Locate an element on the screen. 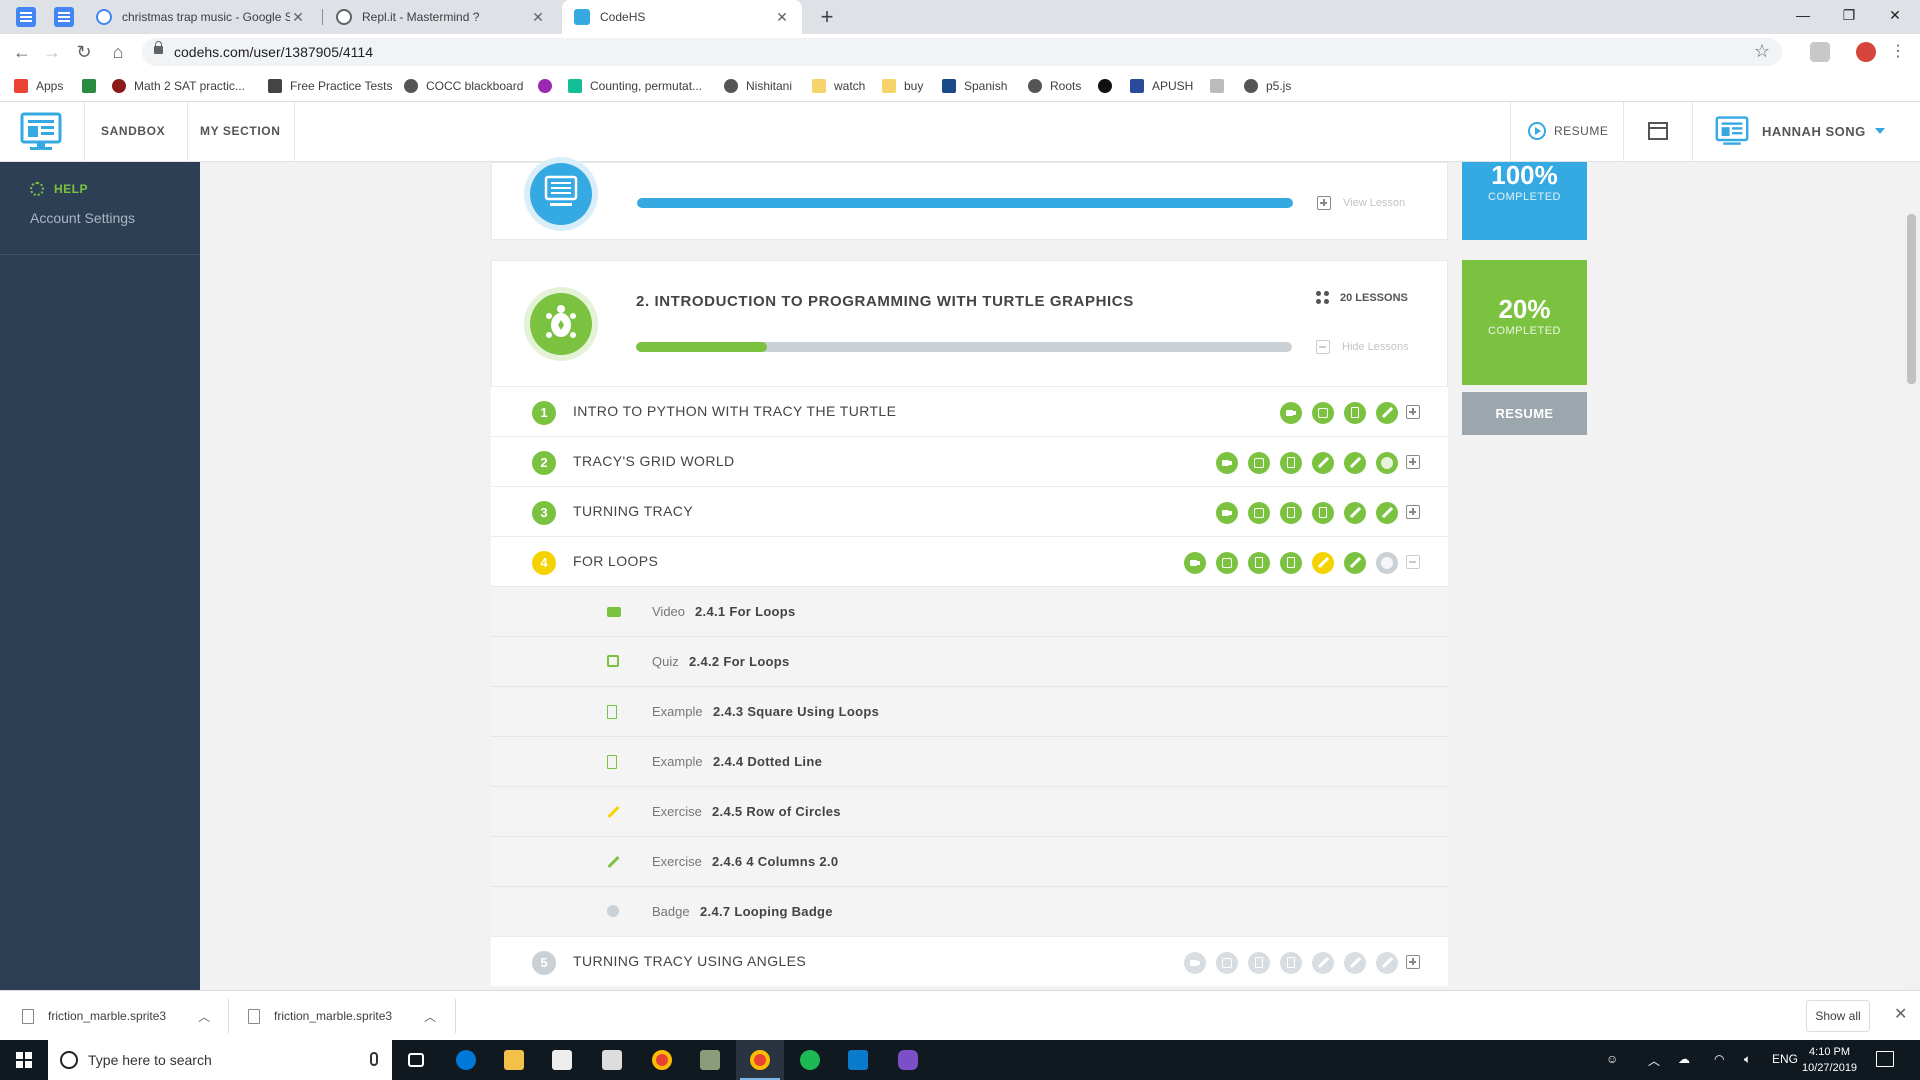  bookmark-mk is located at coordinates (1221, 86).